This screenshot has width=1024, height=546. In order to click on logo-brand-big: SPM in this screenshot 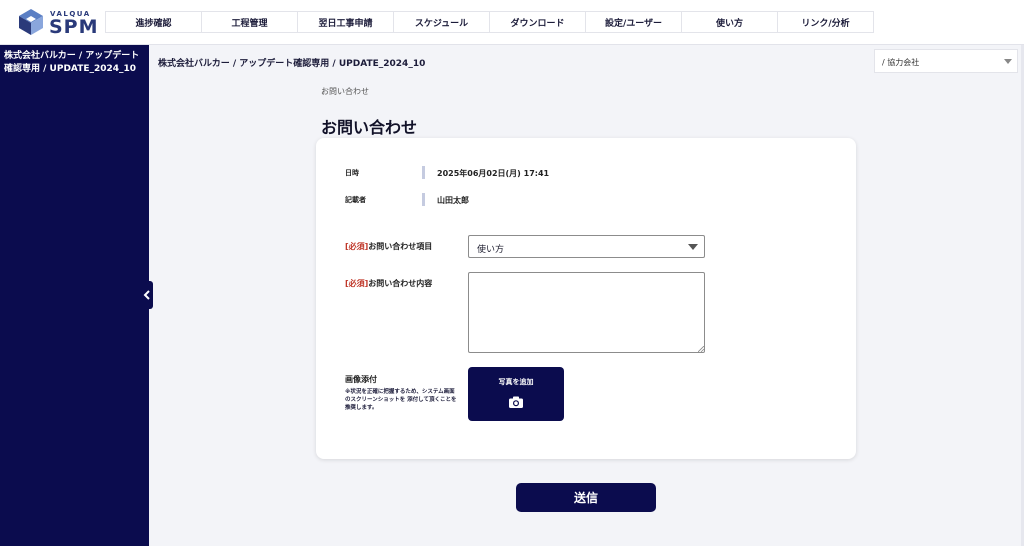, I will do `click(74, 27)`.